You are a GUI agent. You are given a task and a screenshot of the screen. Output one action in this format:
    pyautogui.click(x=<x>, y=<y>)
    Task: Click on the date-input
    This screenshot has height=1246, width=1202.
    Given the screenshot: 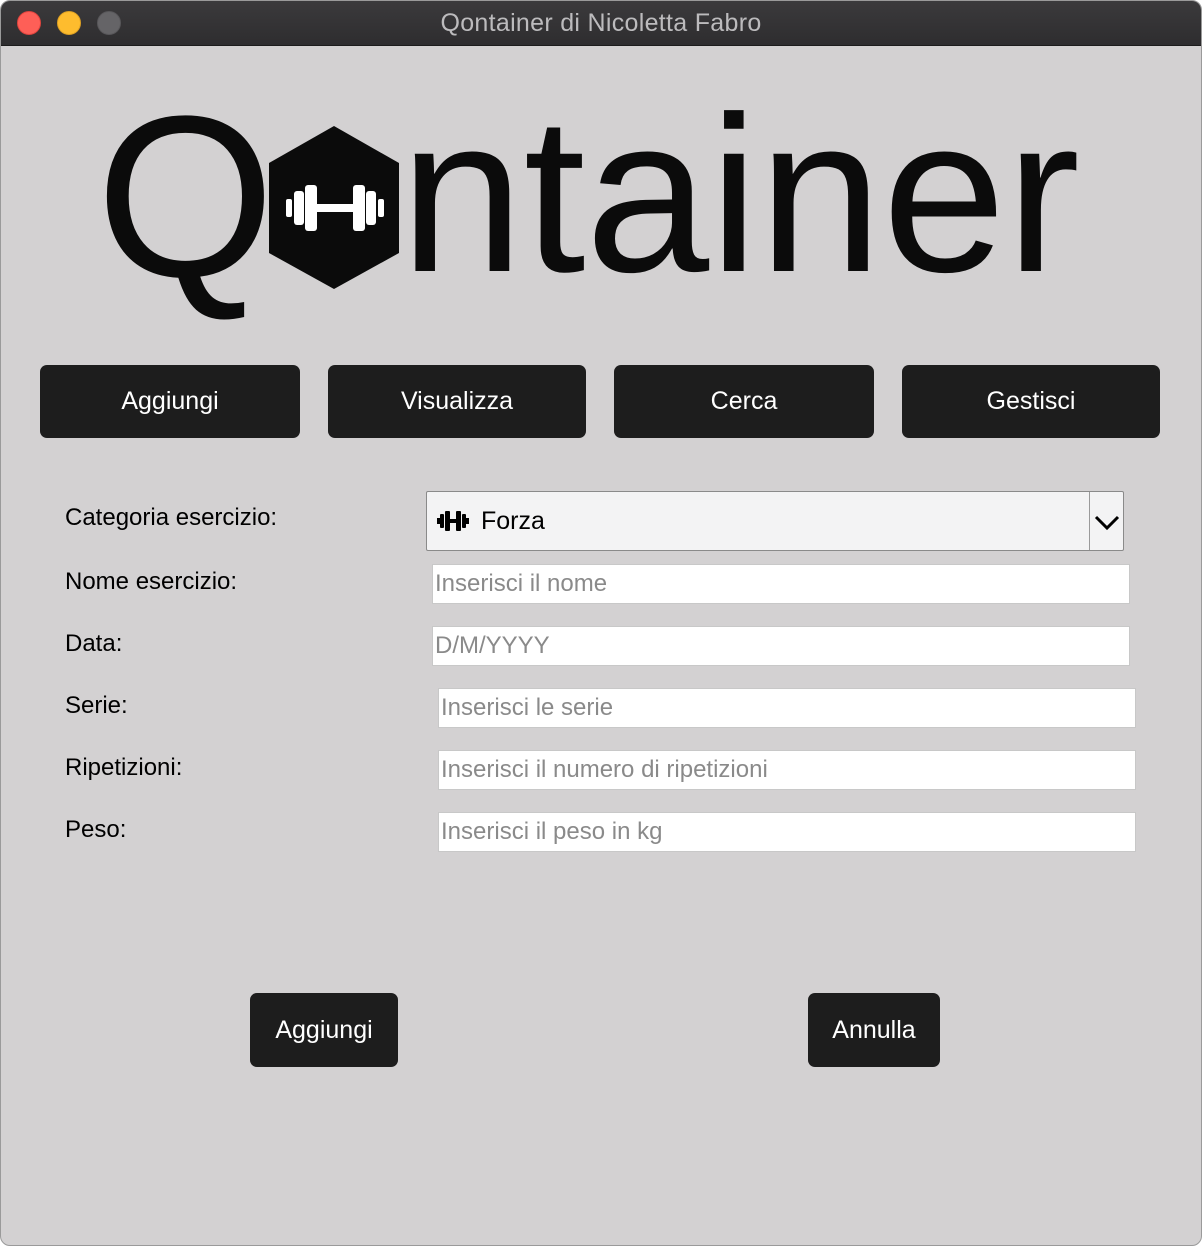 What is the action you would take?
    pyautogui.click(x=781, y=646)
    